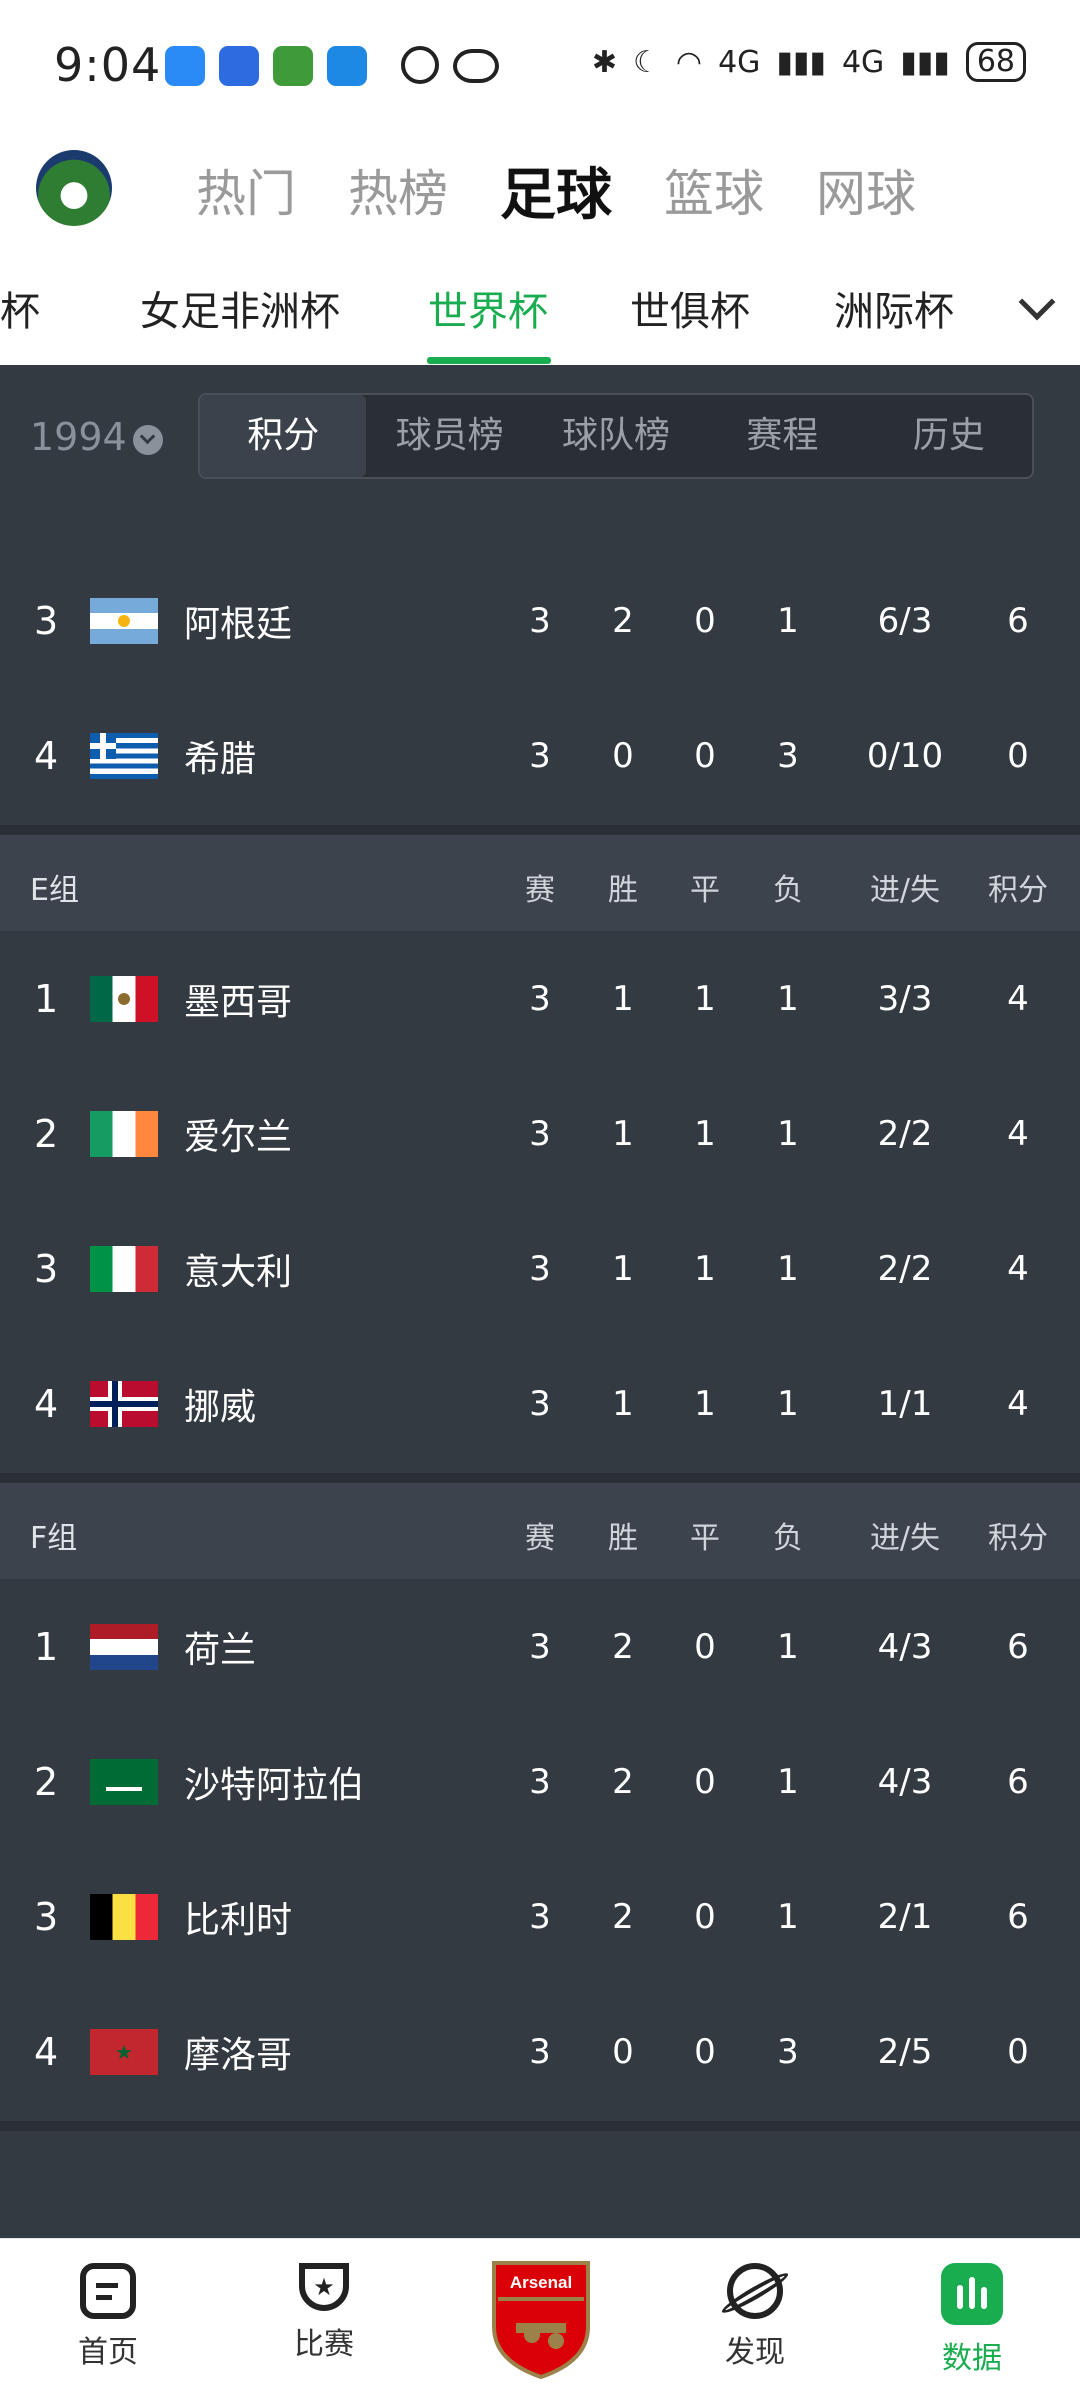 This screenshot has width=1080, height=2388. What do you see at coordinates (46, 998) in the screenshot?
I see `team-rank: 1` at bounding box center [46, 998].